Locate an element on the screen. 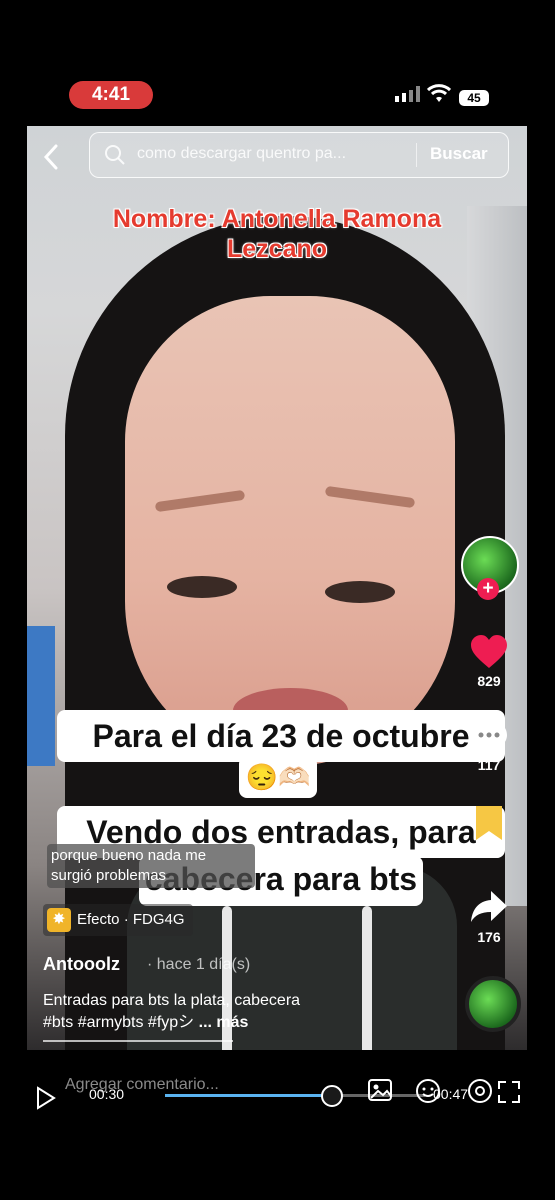  video-title-overlay: Nombre: Antonella Ramona Lezcano is located at coordinates (277, 234).